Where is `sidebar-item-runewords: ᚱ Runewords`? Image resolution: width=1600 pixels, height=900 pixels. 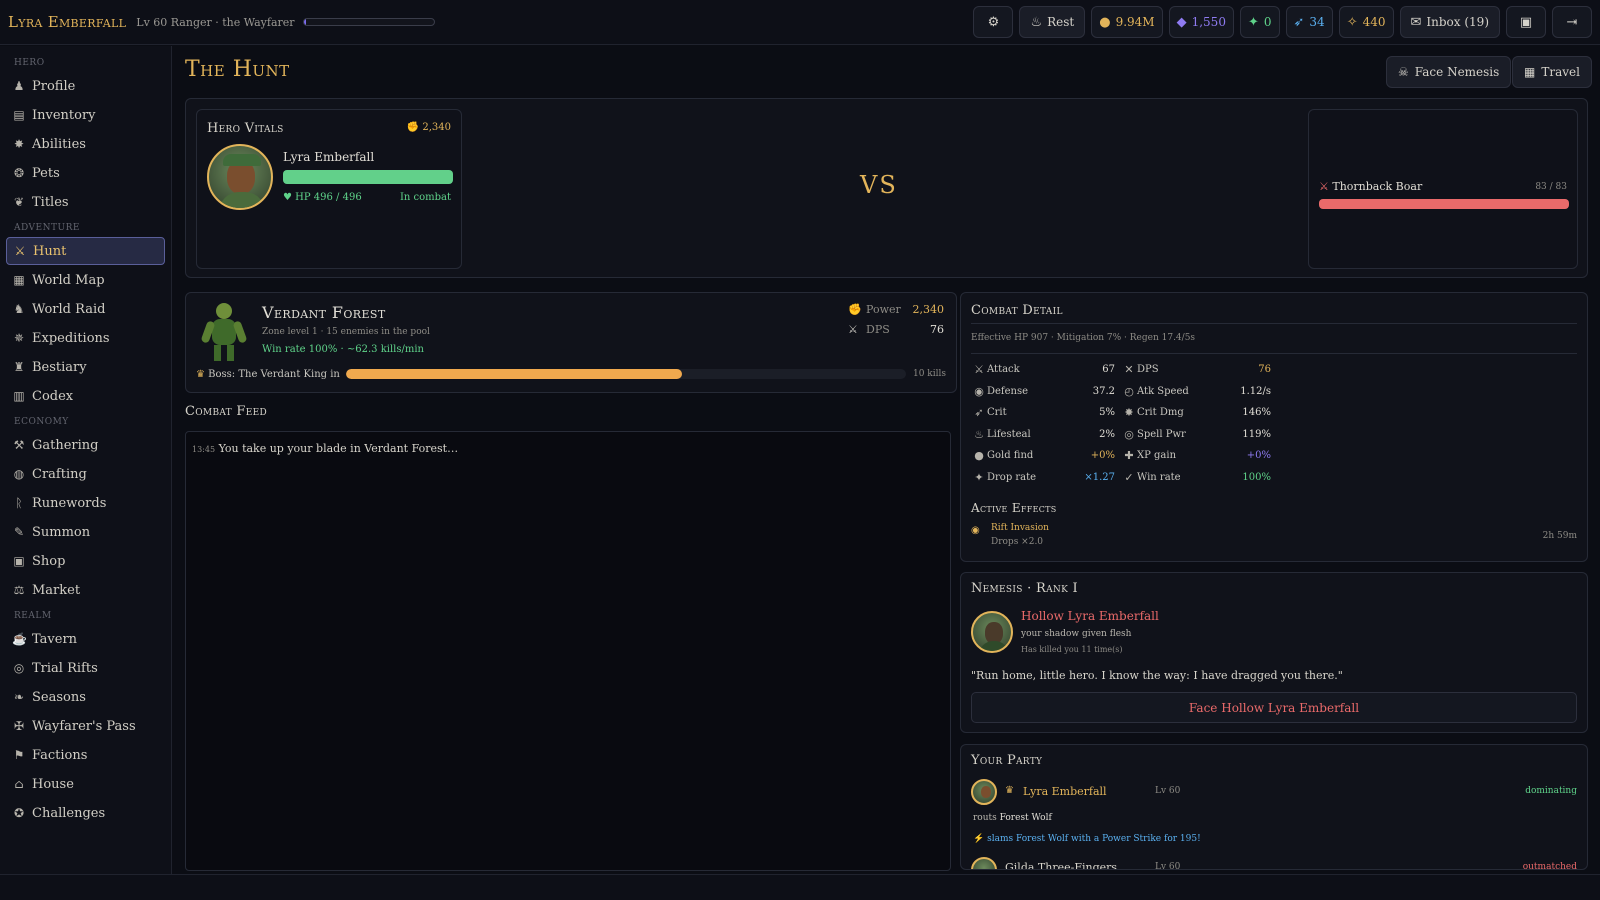 sidebar-item-runewords: ᚱ Runewords is located at coordinates (85, 503).